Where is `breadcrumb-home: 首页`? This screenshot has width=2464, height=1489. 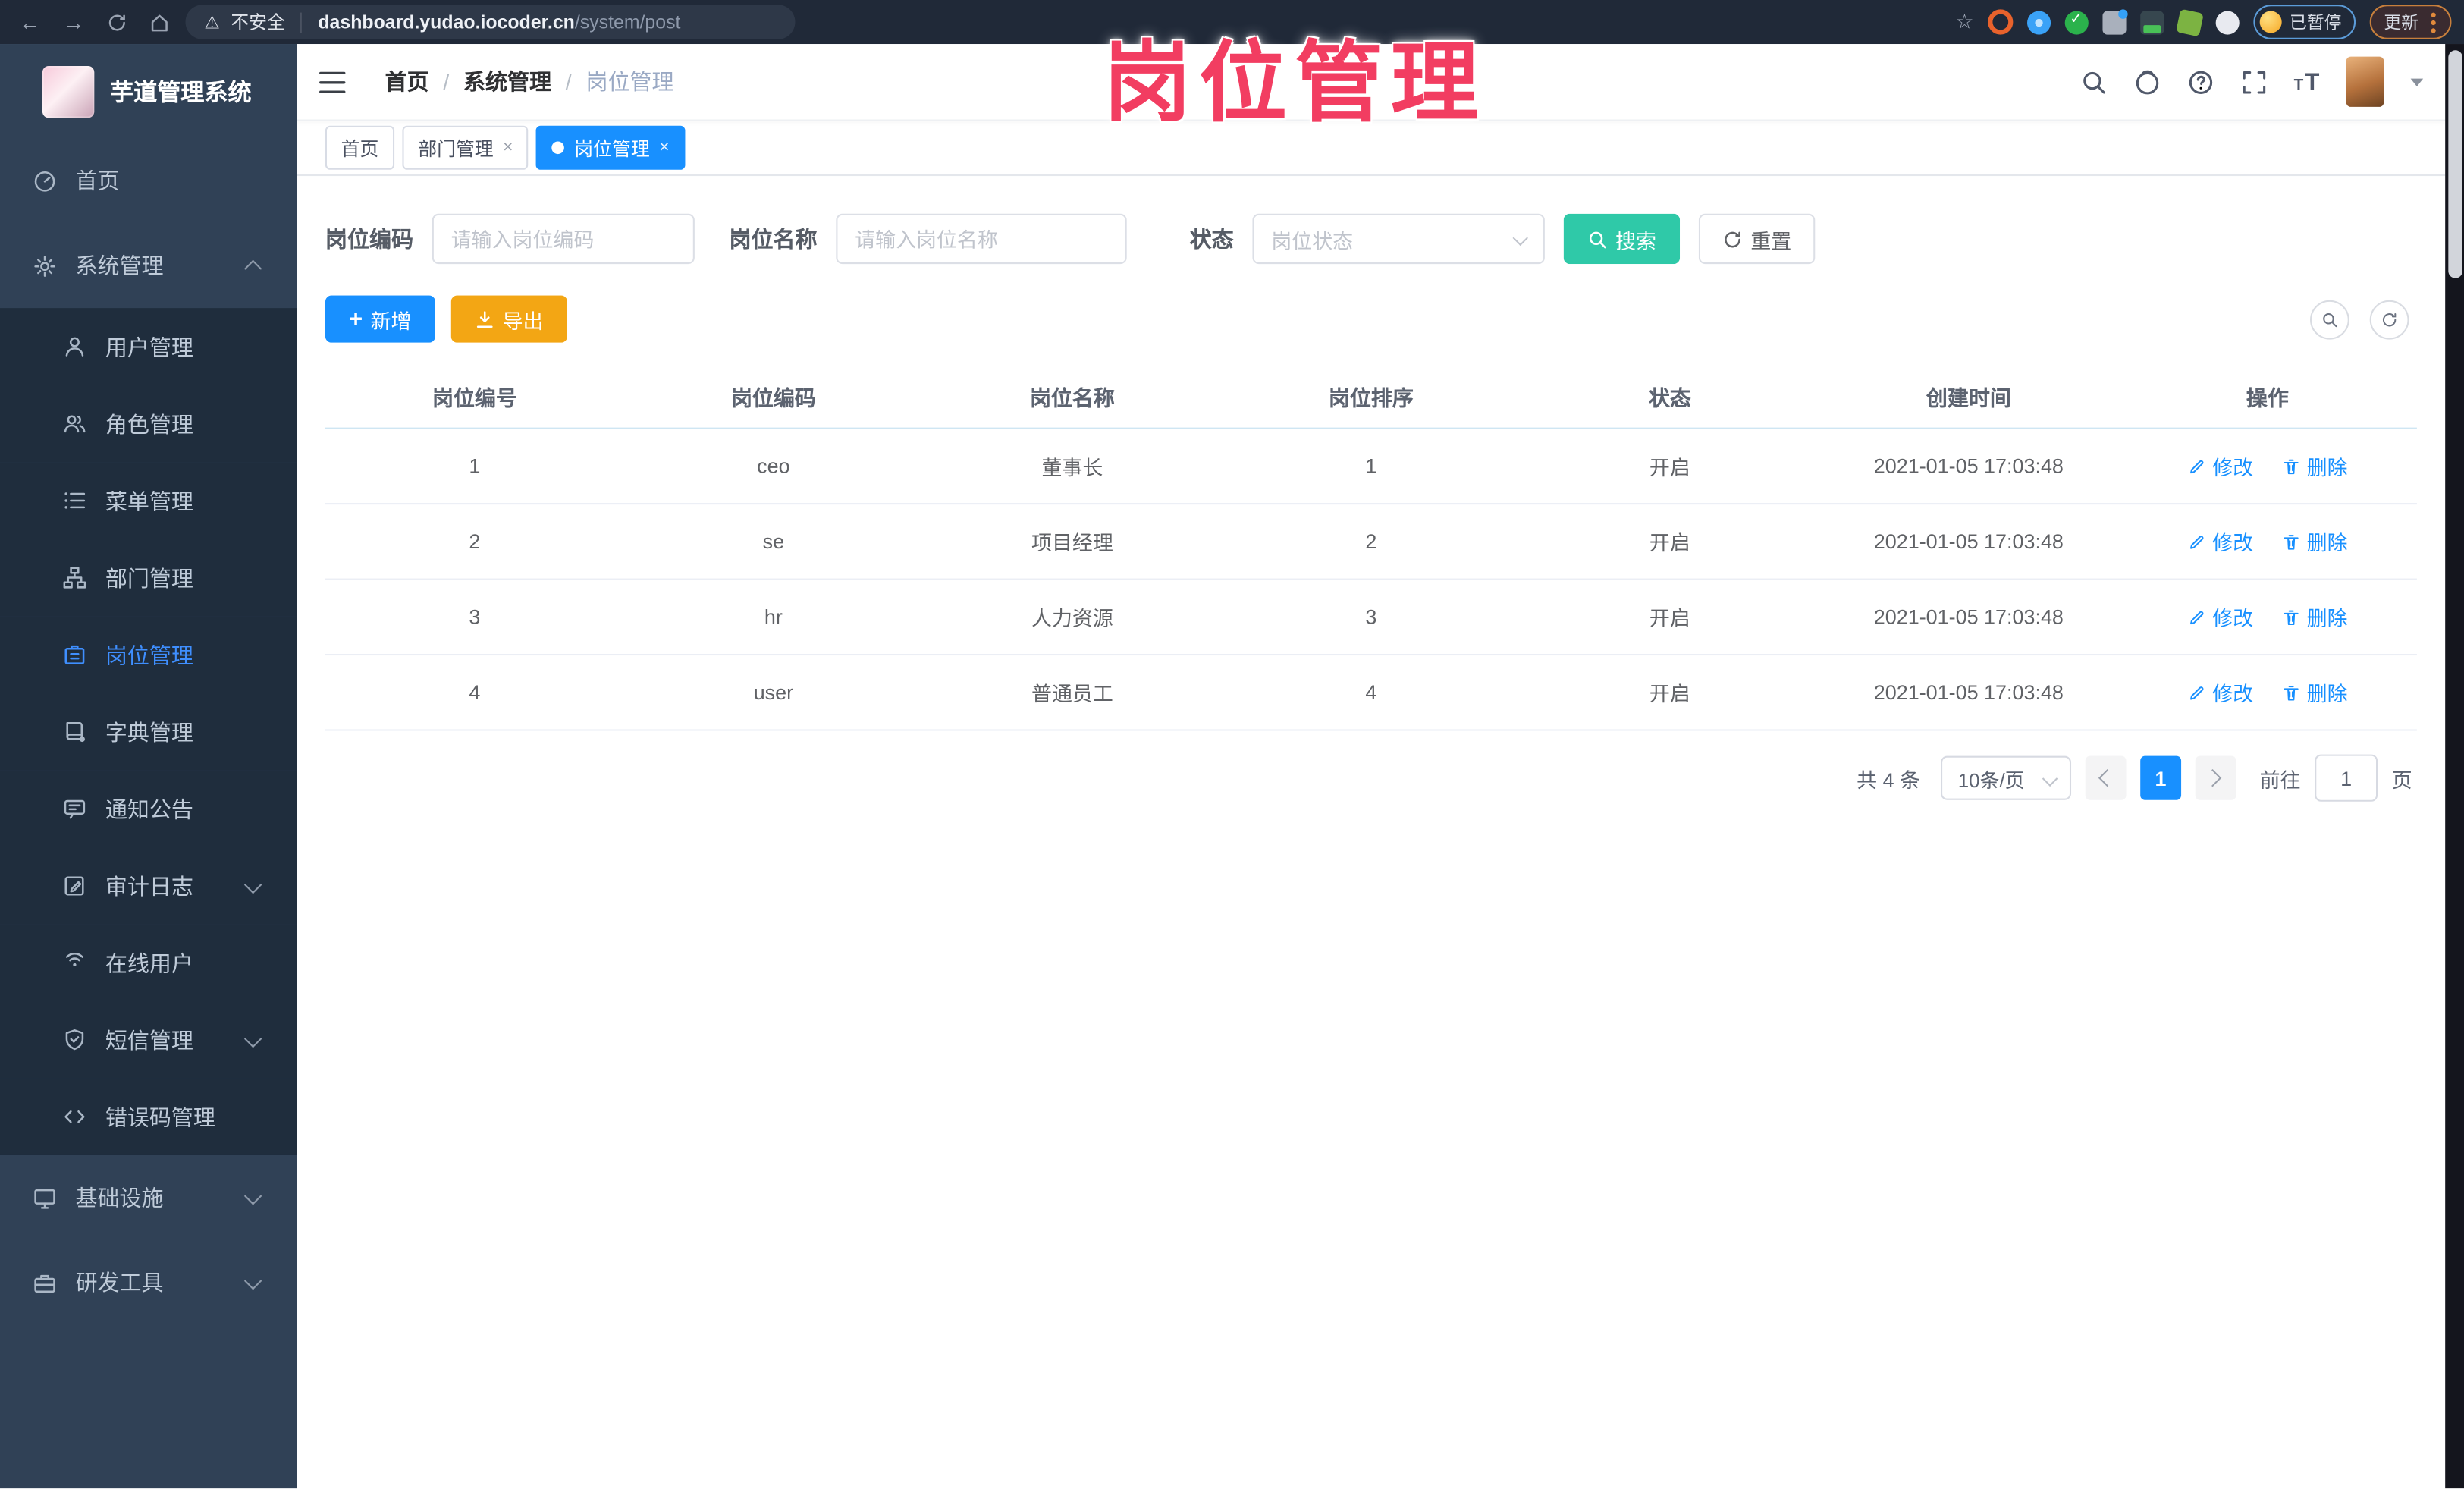 breadcrumb-home: 首页 is located at coordinates (407, 81).